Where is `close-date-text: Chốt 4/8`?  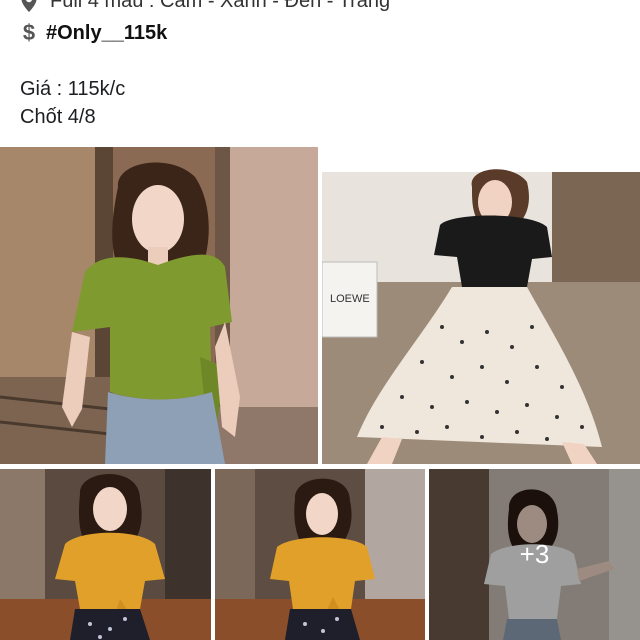
close-date-text: Chốt 4/8 is located at coordinates (58, 117).